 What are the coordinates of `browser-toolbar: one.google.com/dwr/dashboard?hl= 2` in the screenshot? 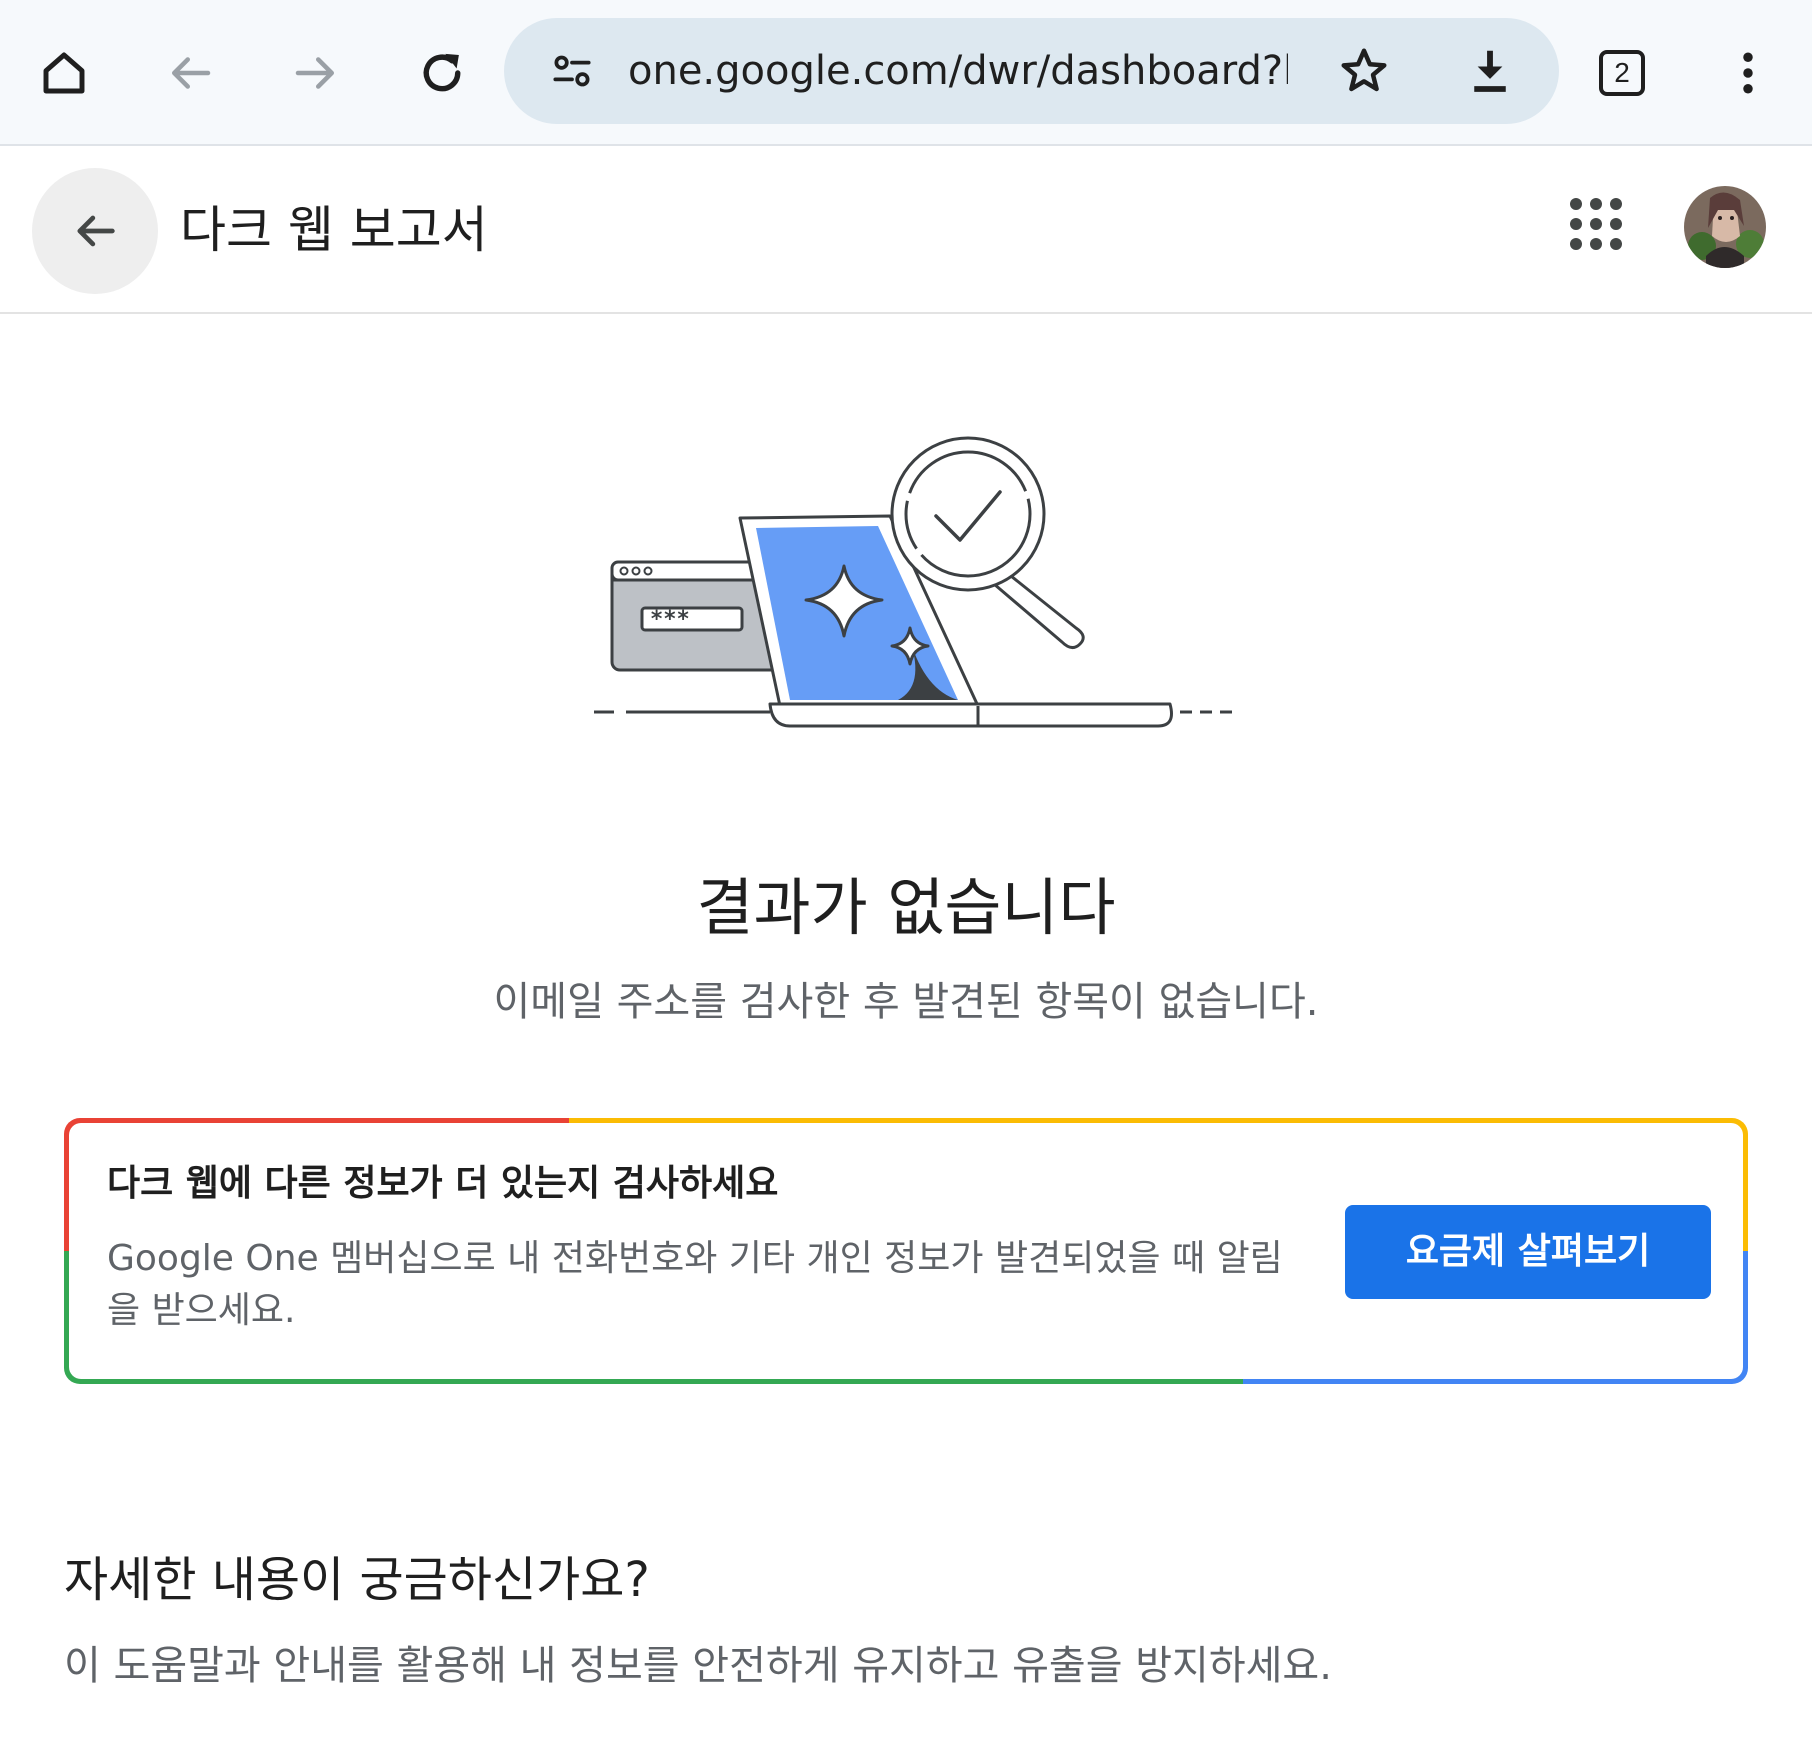 It's located at (906, 73).